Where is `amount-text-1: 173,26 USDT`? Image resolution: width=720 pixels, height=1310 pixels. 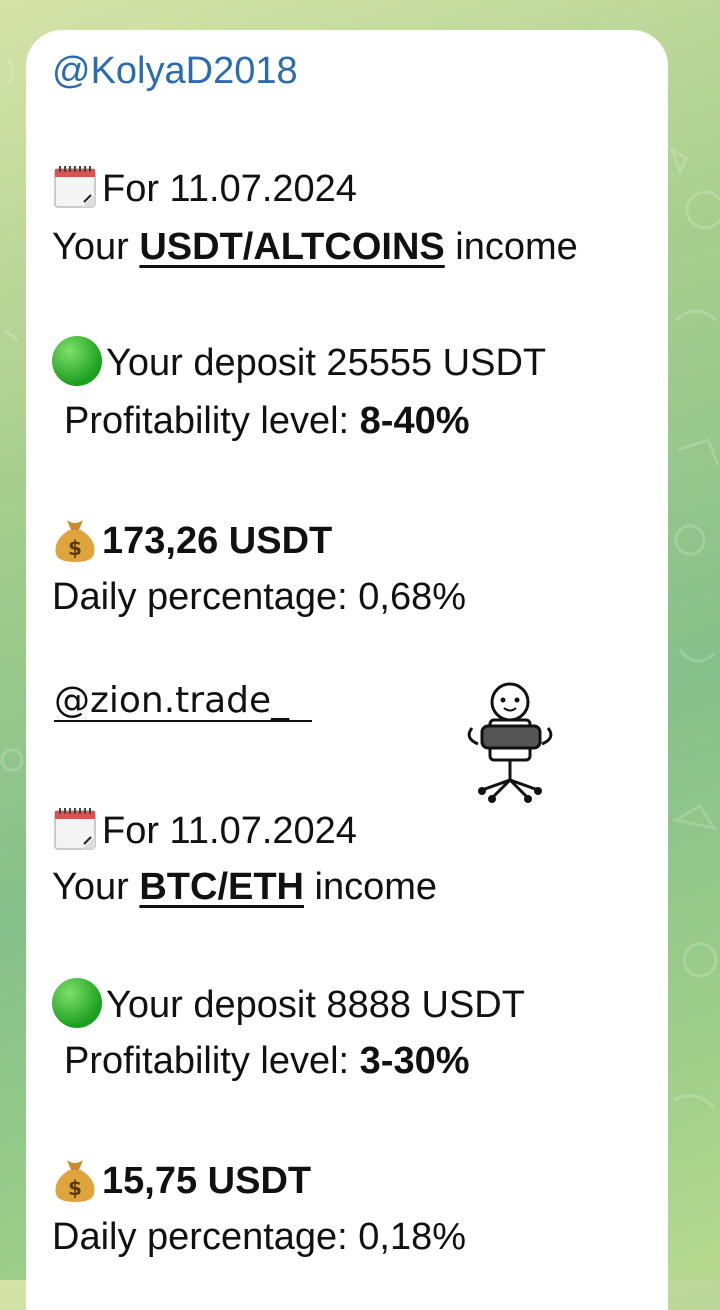 amount-text-1: 173,26 USDT is located at coordinates (217, 541).